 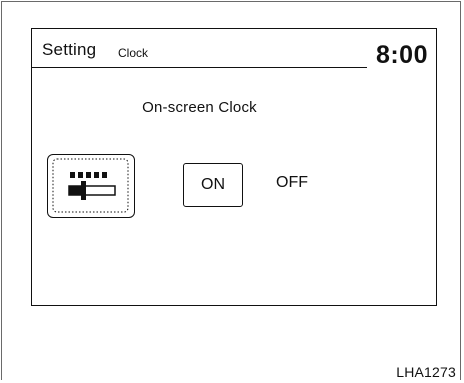 What do you see at coordinates (91, 186) in the screenshot?
I see `adjust-slider-icon` at bounding box center [91, 186].